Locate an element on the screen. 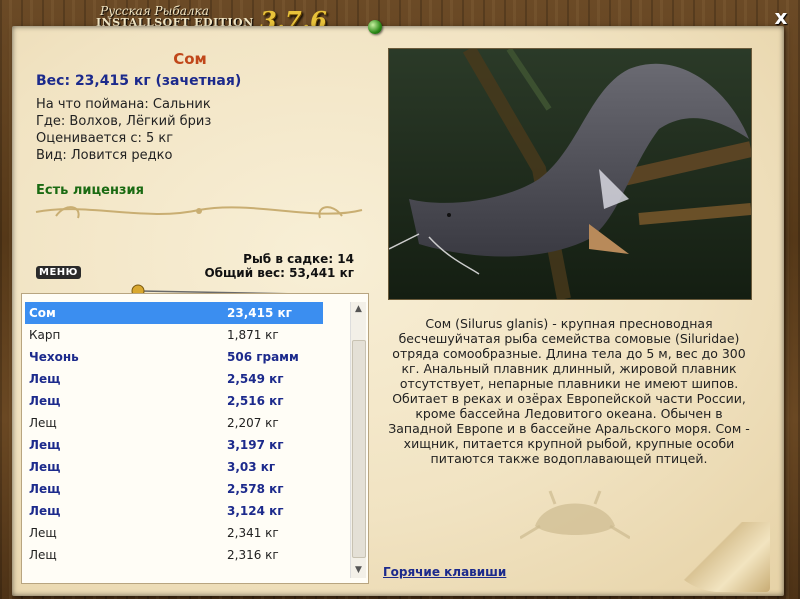  fish-rarity: Вид: Ловится редко is located at coordinates (104, 155).